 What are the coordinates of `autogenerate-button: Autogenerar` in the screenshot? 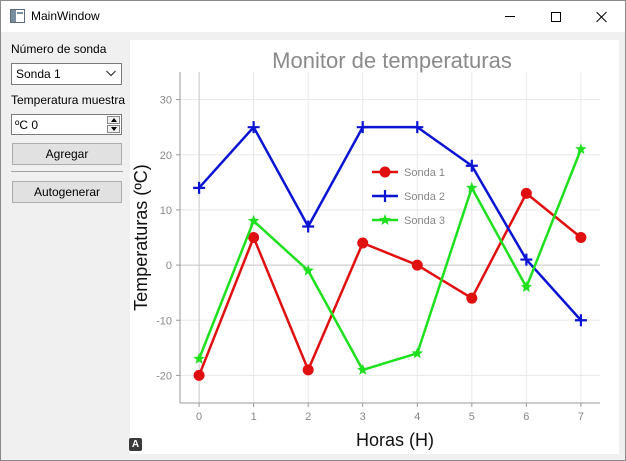 It's located at (67, 192).